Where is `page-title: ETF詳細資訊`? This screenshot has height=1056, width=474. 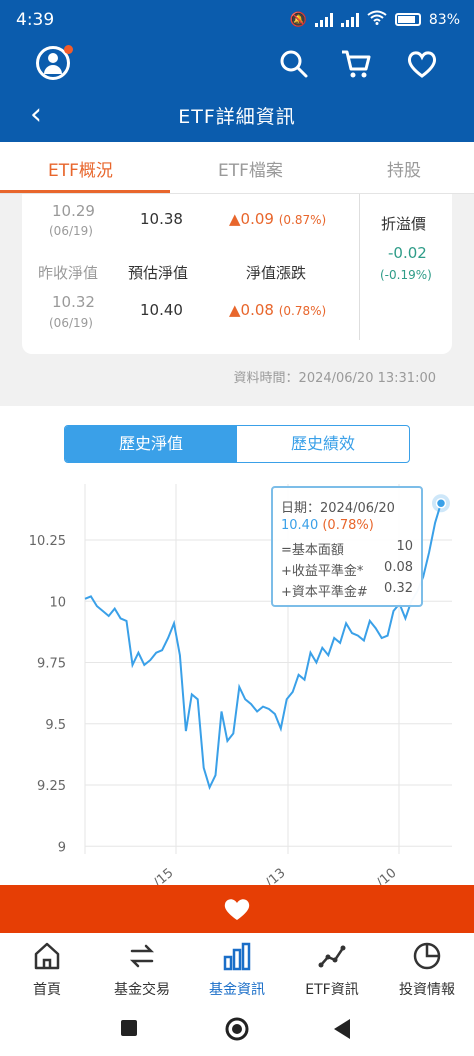
page-title: ETF詳細資訊 is located at coordinates (237, 117).